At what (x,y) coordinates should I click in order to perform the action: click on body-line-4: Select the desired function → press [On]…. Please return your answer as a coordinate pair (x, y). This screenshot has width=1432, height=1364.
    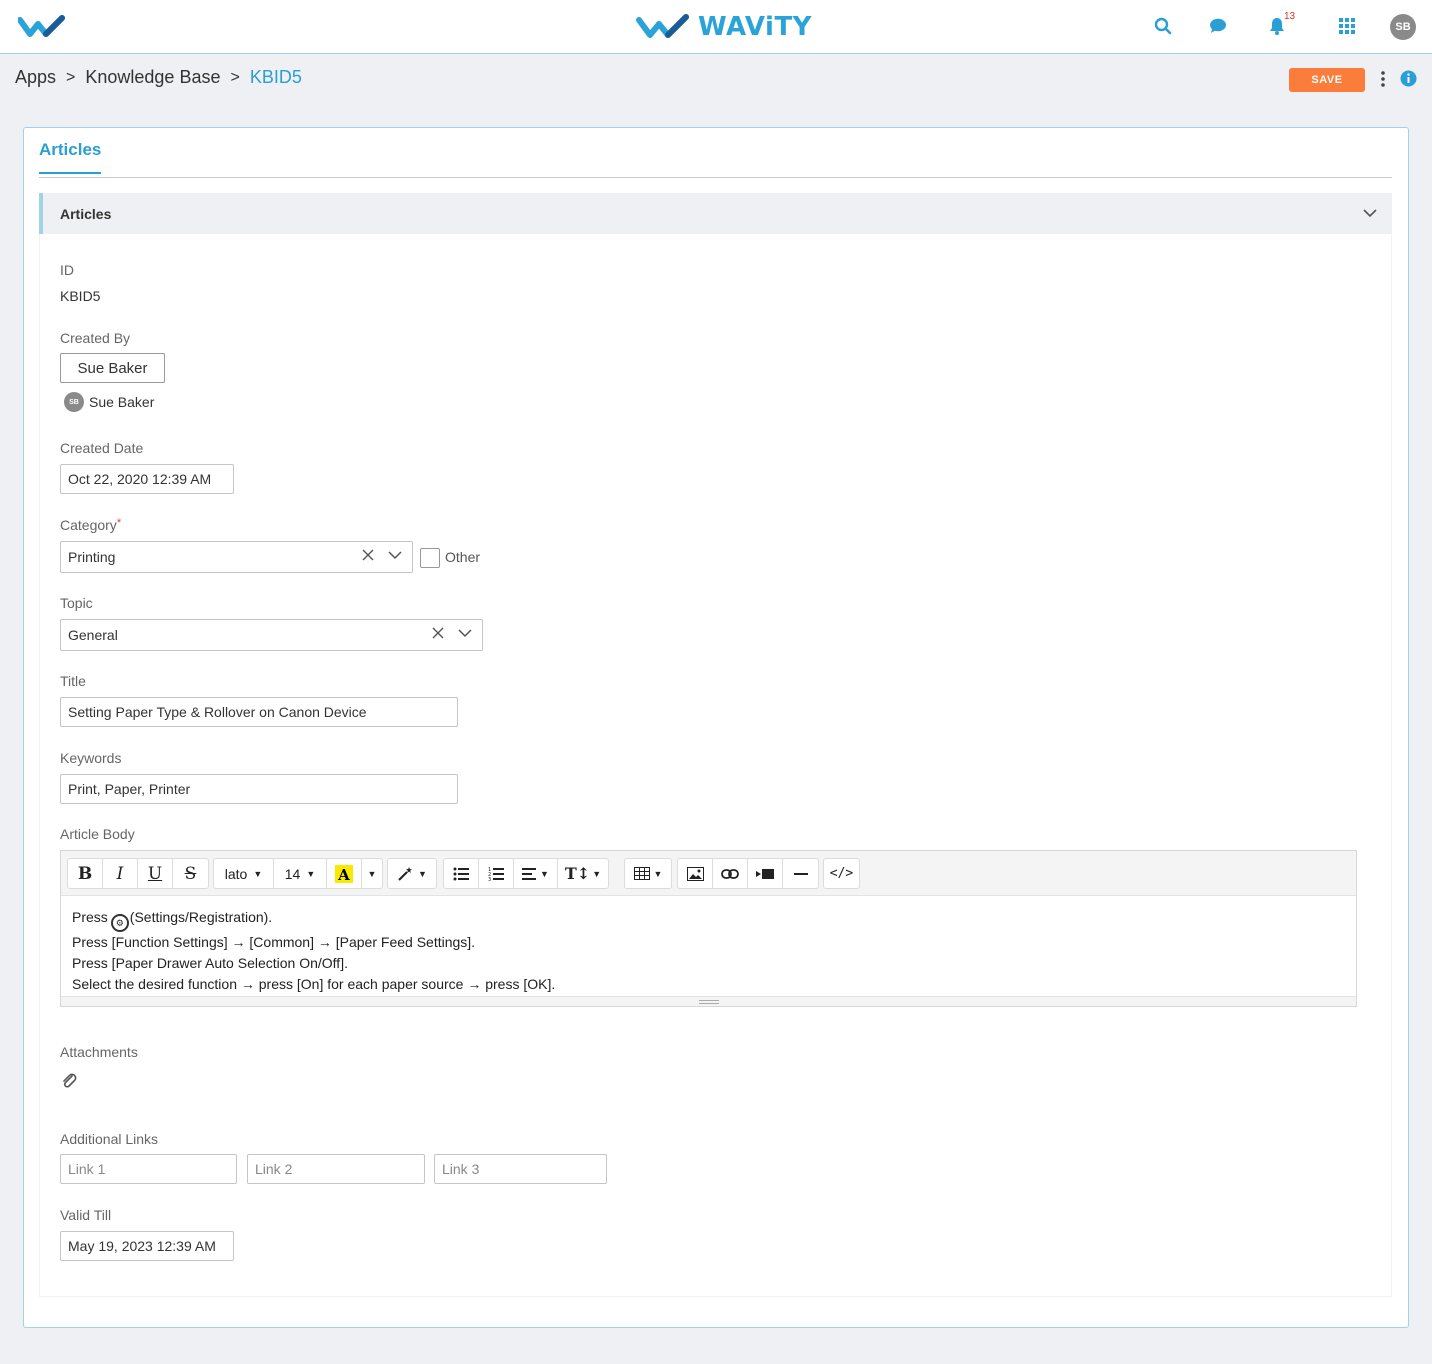
    Looking at the image, I should click on (314, 984).